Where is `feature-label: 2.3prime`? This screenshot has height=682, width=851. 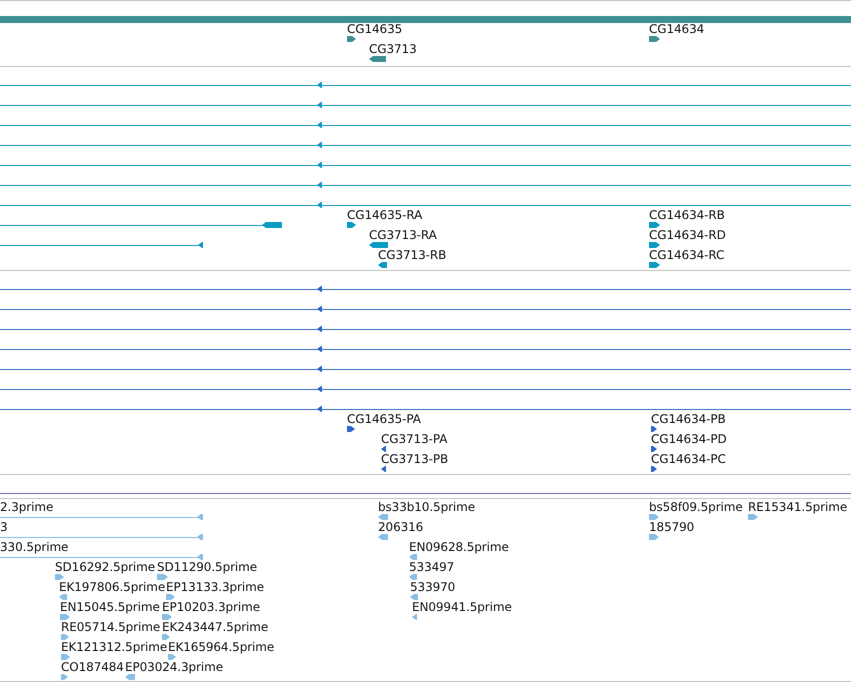 feature-label: 2.3prime is located at coordinates (27, 507).